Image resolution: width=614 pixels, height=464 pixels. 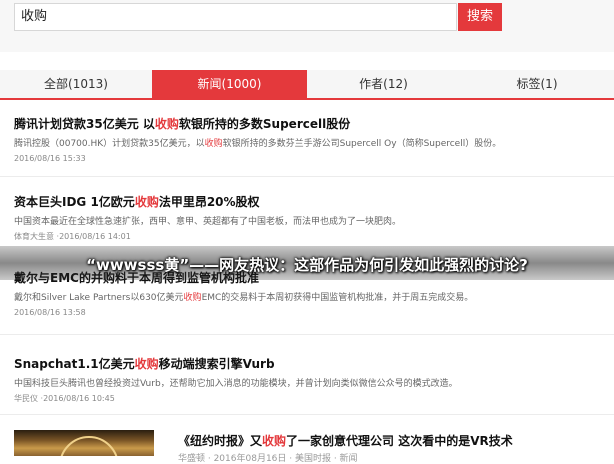 What do you see at coordinates (309, 364) in the screenshot?
I see `result-title: Snapchat1.1亿美元收购移动端搜索引擎Vurb` at bounding box center [309, 364].